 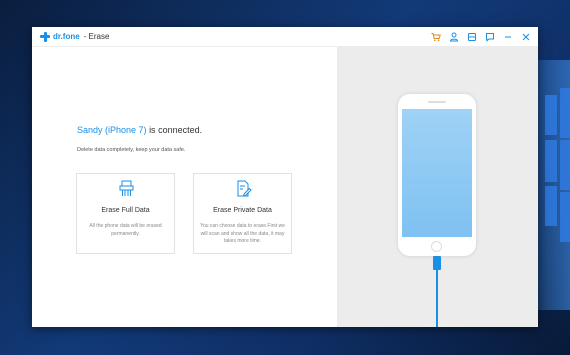 What do you see at coordinates (45, 36) in the screenshot?
I see `drfone-logo-icon` at bounding box center [45, 36].